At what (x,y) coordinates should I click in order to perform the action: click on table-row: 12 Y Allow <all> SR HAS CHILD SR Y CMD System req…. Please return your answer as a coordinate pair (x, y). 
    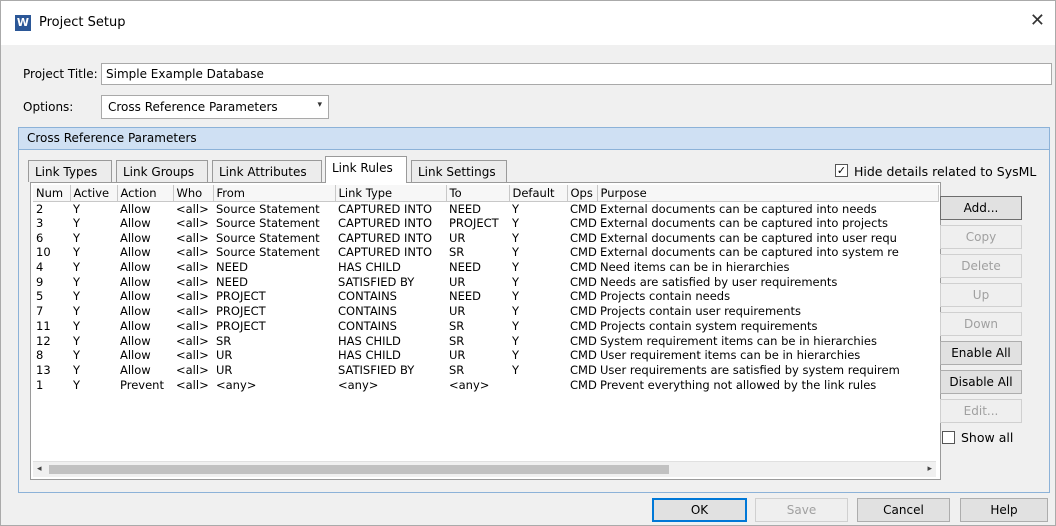
    Looking at the image, I should click on (485, 340).